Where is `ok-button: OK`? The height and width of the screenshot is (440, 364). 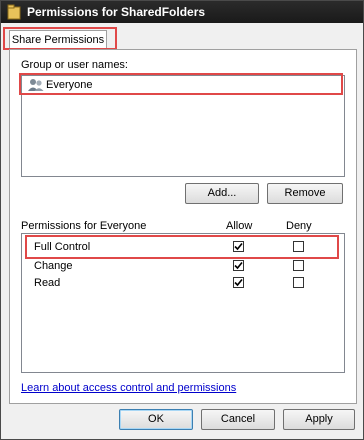 ok-button: OK is located at coordinates (156, 419).